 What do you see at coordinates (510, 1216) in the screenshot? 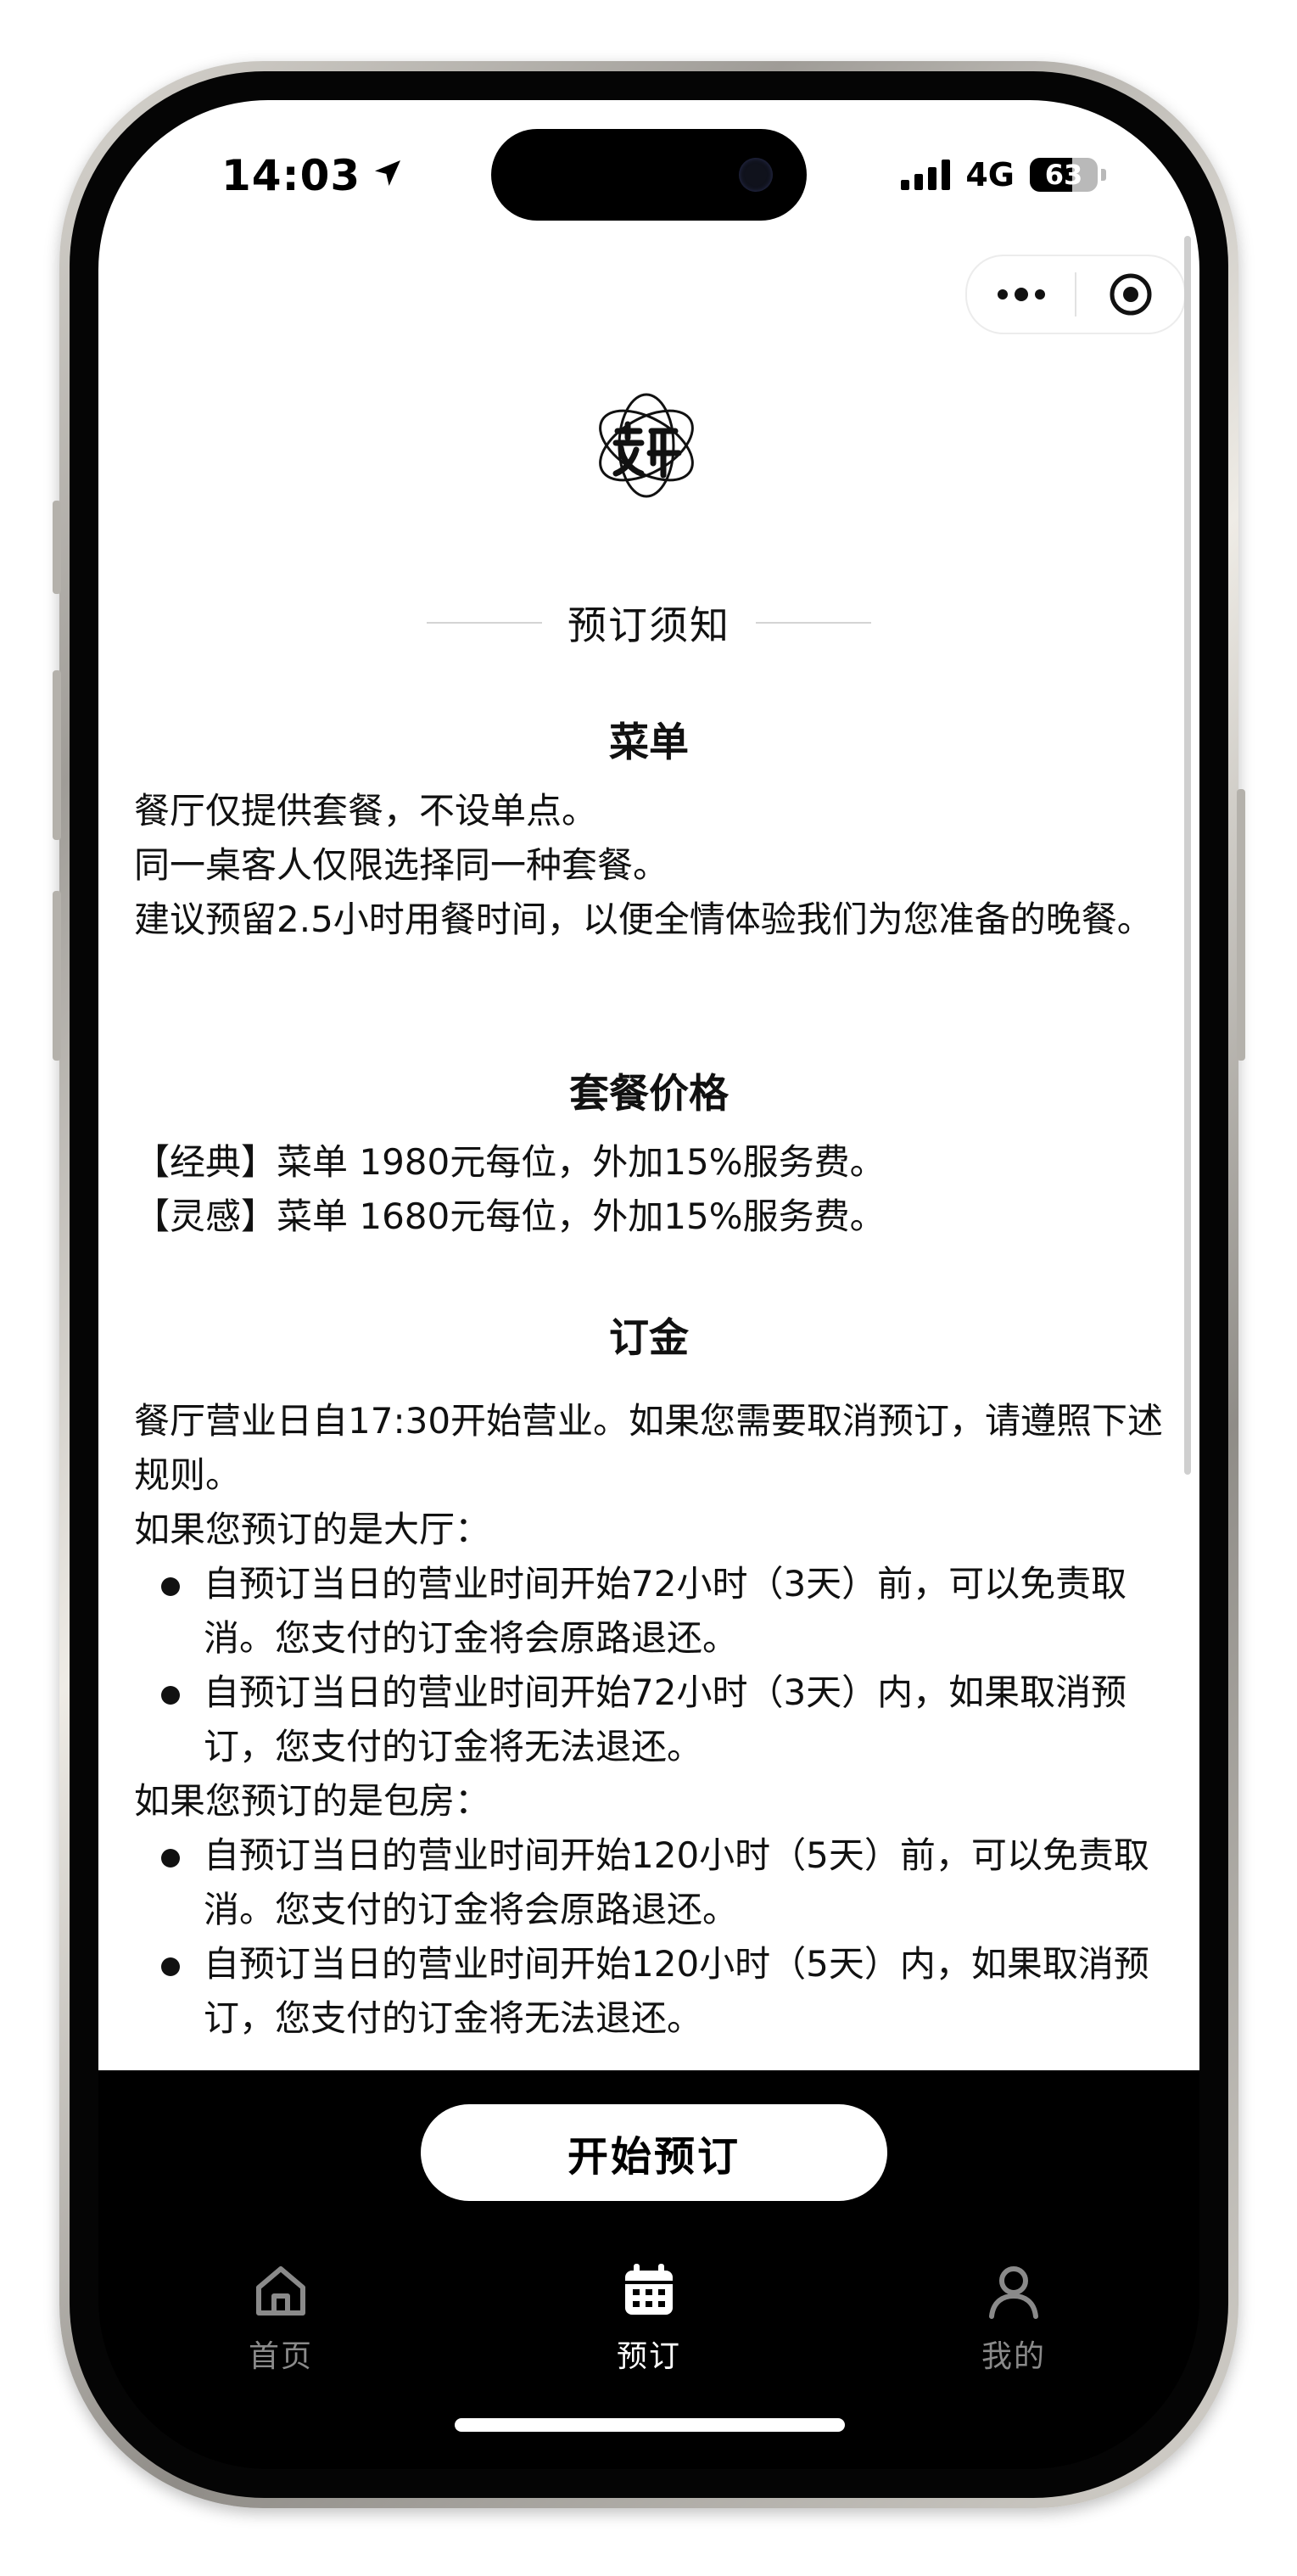
I see `price-line-inspiration: 【灵感】菜单 1680元每位，外加15%服务费。` at bounding box center [510, 1216].